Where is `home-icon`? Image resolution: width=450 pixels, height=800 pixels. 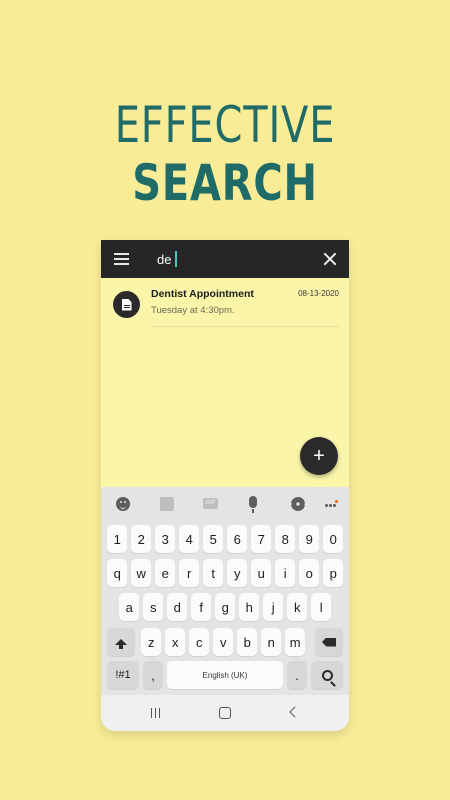
home-icon is located at coordinates (225, 713).